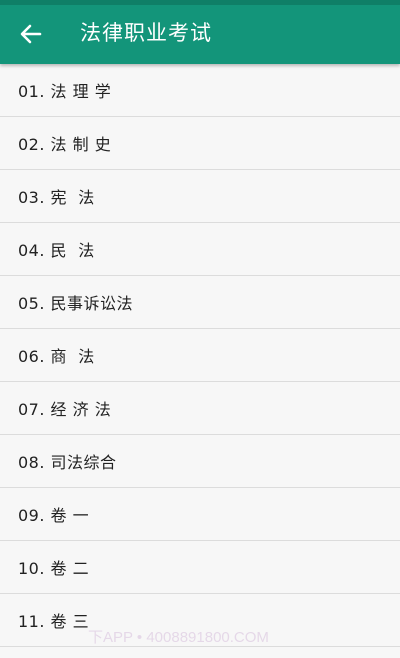  Describe the element at coordinates (56, 197) in the screenshot. I see `list-item-label: 03. 宪 法` at that location.